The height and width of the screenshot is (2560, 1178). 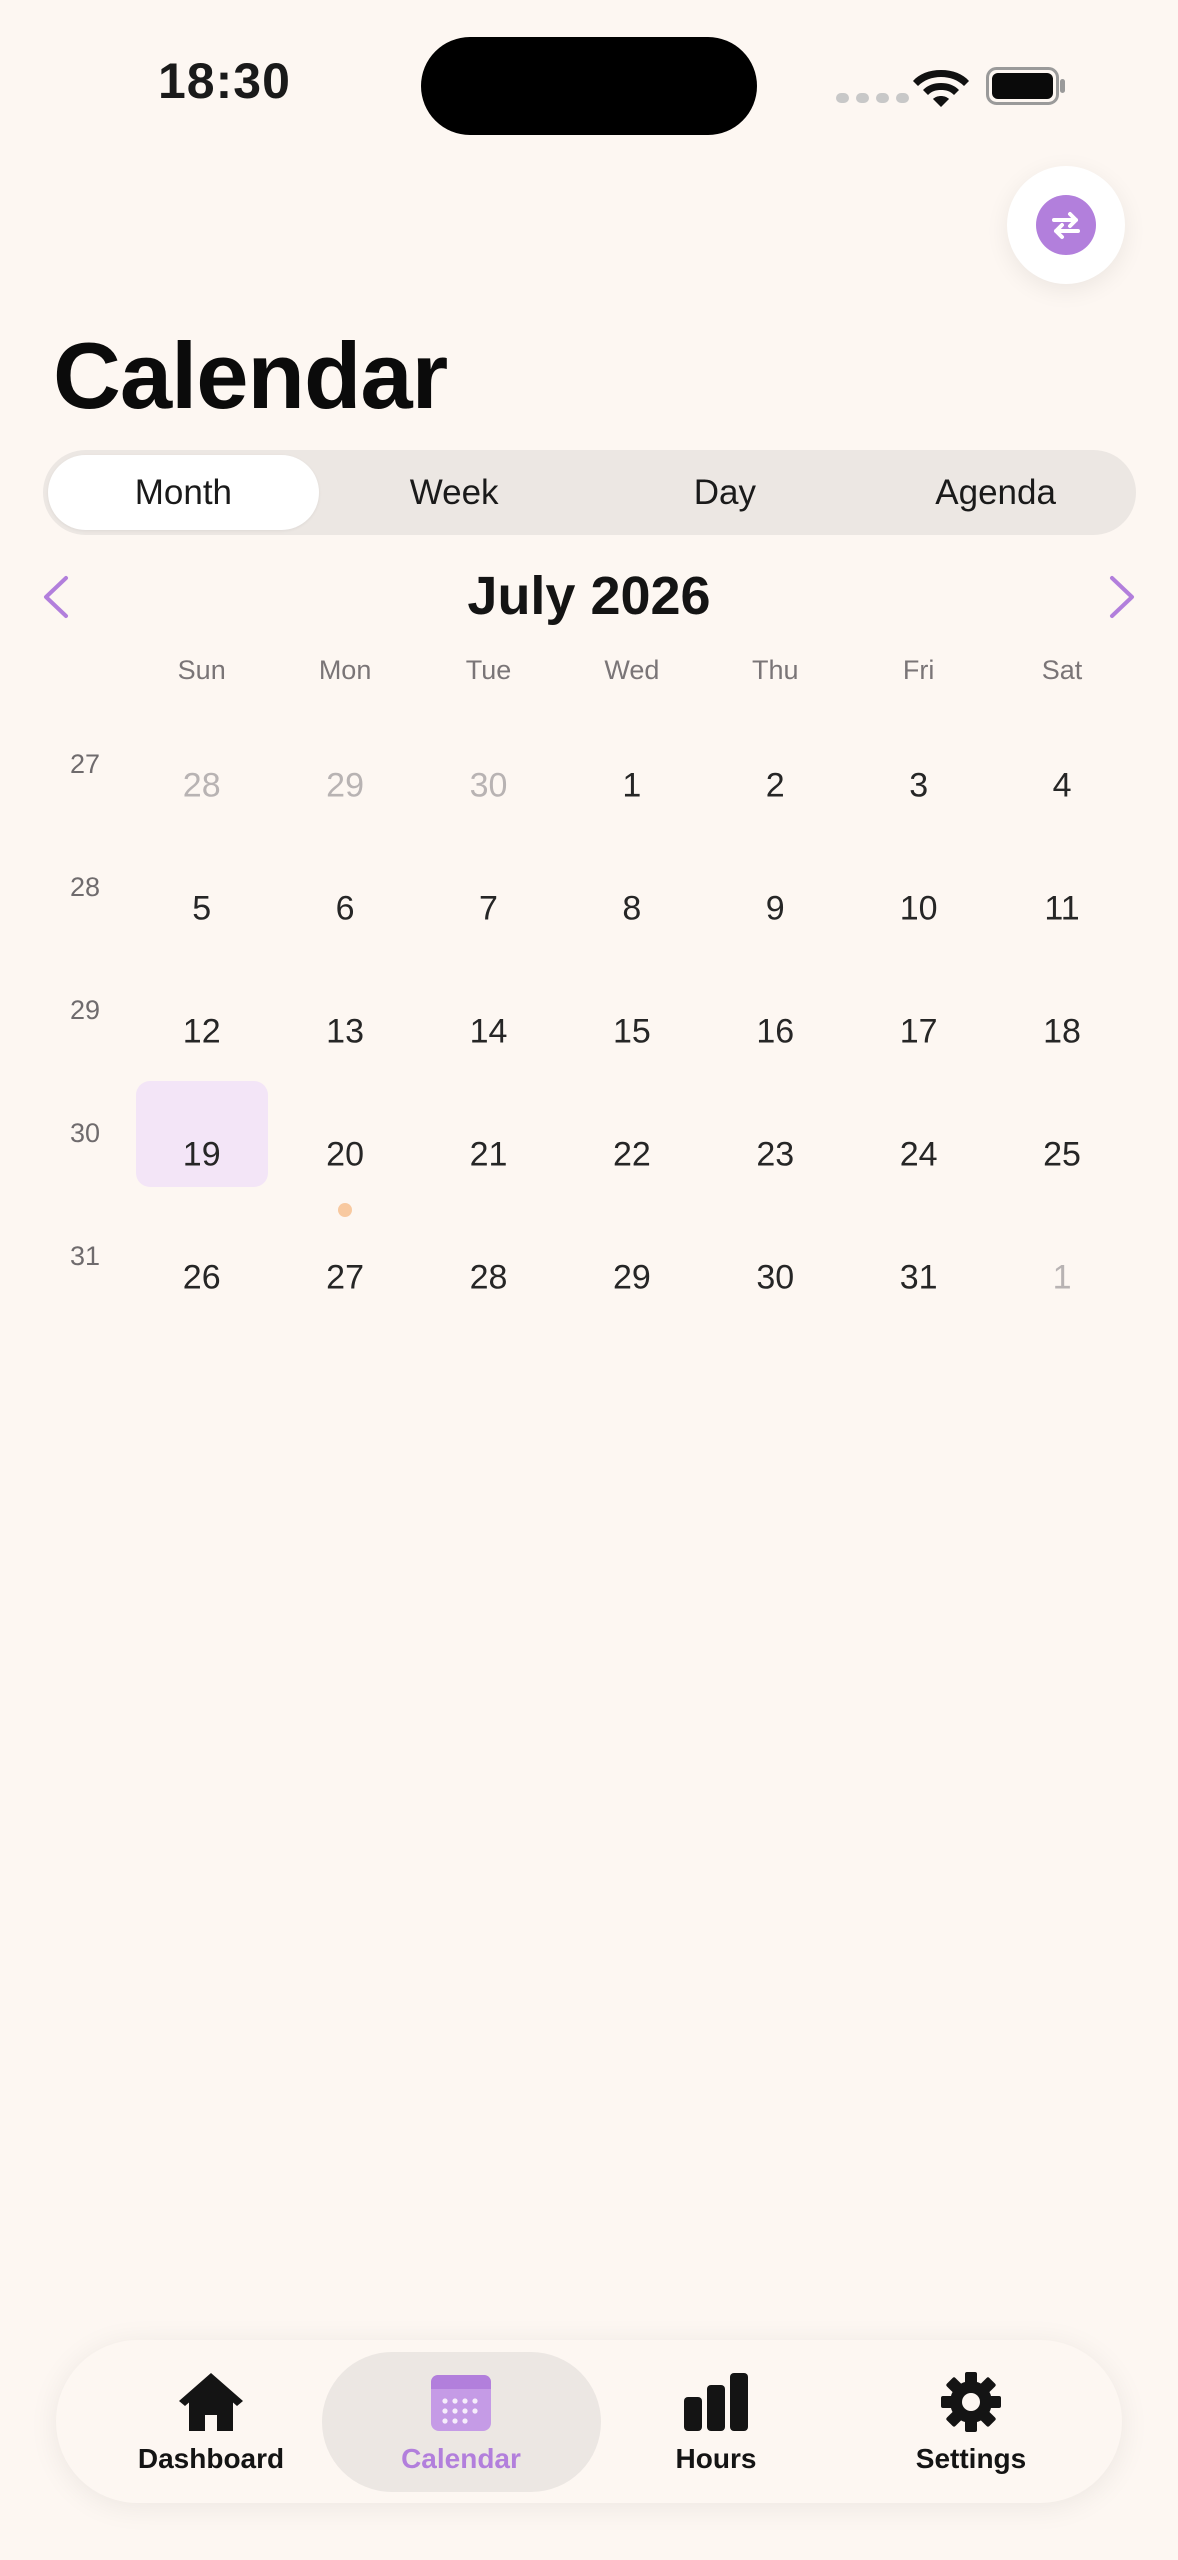 What do you see at coordinates (488, 761) in the screenshot?
I see `day-cell-outside-month: 30` at bounding box center [488, 761].